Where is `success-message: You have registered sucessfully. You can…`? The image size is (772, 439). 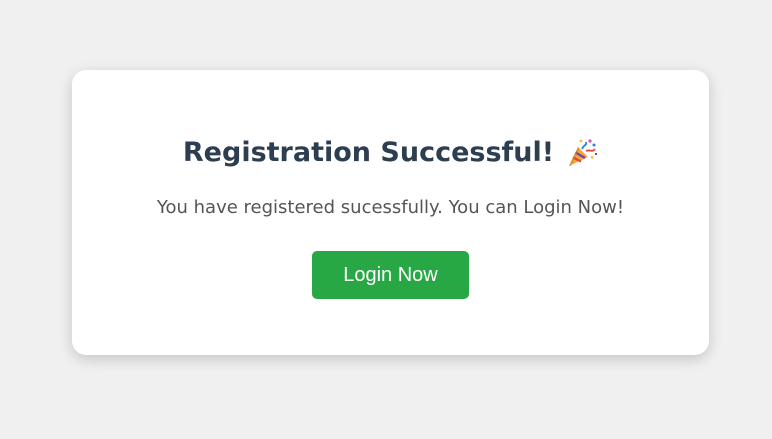
success-message: You have registered sucessfully. You can… is located at coordinates (390, 207).